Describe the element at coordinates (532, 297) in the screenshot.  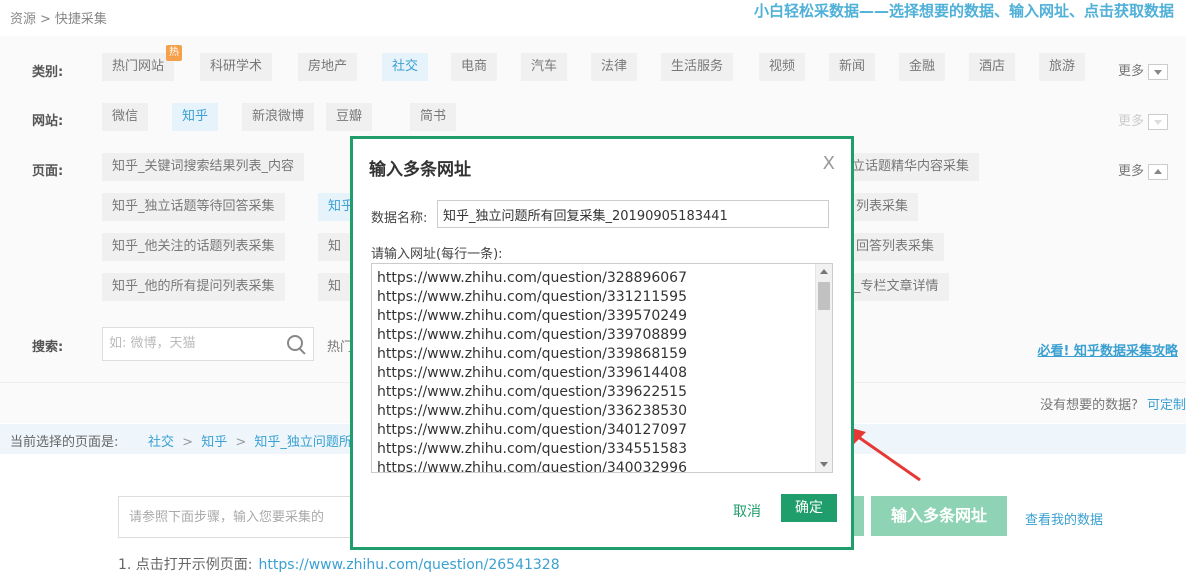
I see `url-line: https://www.zhihu.com/question/331211595` at that location.